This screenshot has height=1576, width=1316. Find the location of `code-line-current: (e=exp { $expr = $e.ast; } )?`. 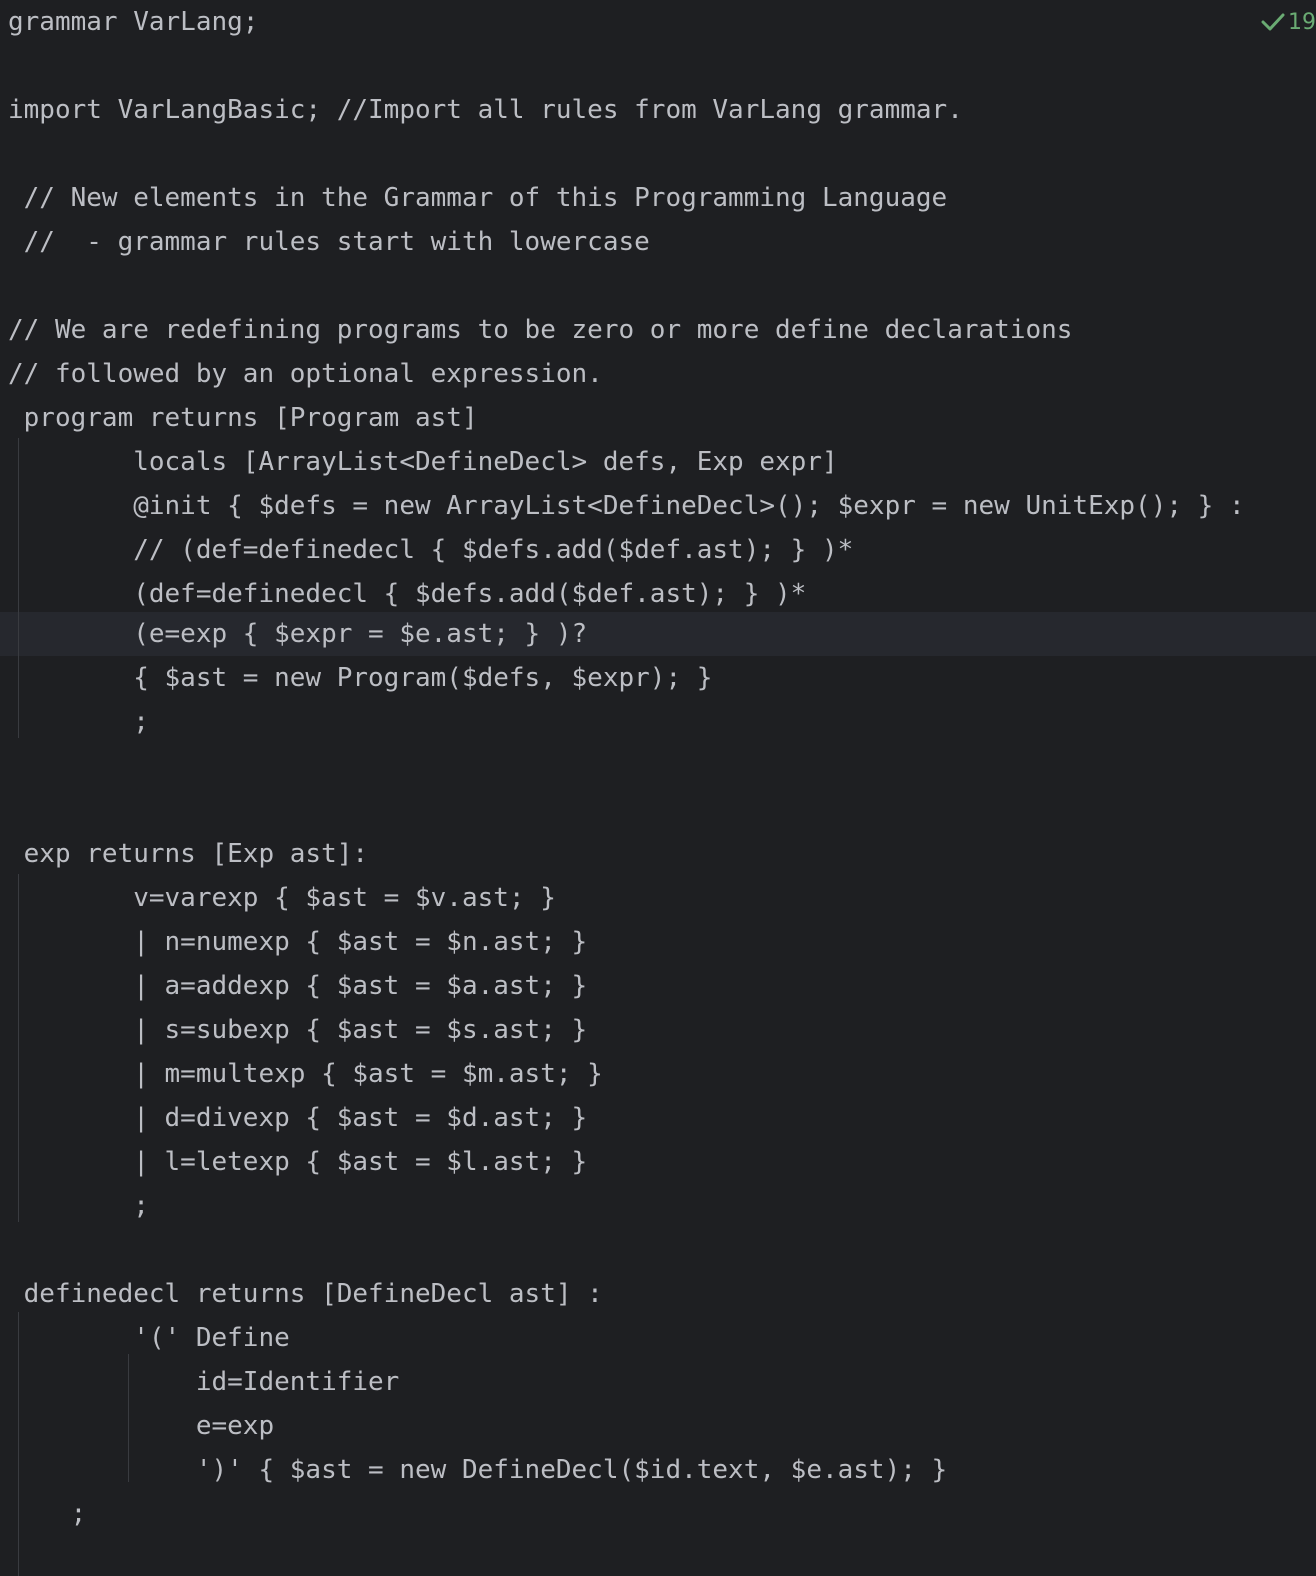

code-line-current: (e=exp { $expr = $e.ast; } )? is located at coordinates (658, 634).